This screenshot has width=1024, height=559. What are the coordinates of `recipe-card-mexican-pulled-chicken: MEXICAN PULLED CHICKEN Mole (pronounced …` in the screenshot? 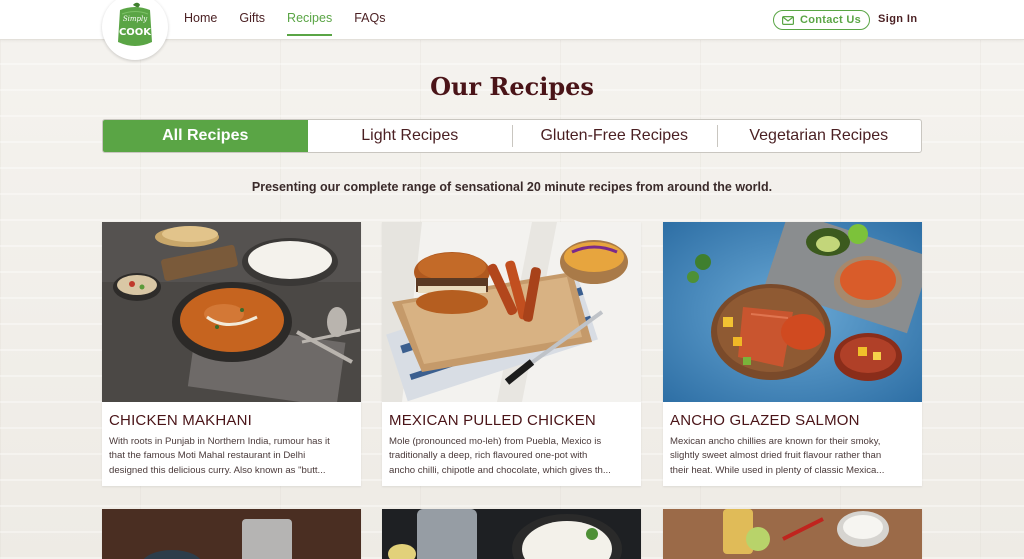 It's located at (511, 354).